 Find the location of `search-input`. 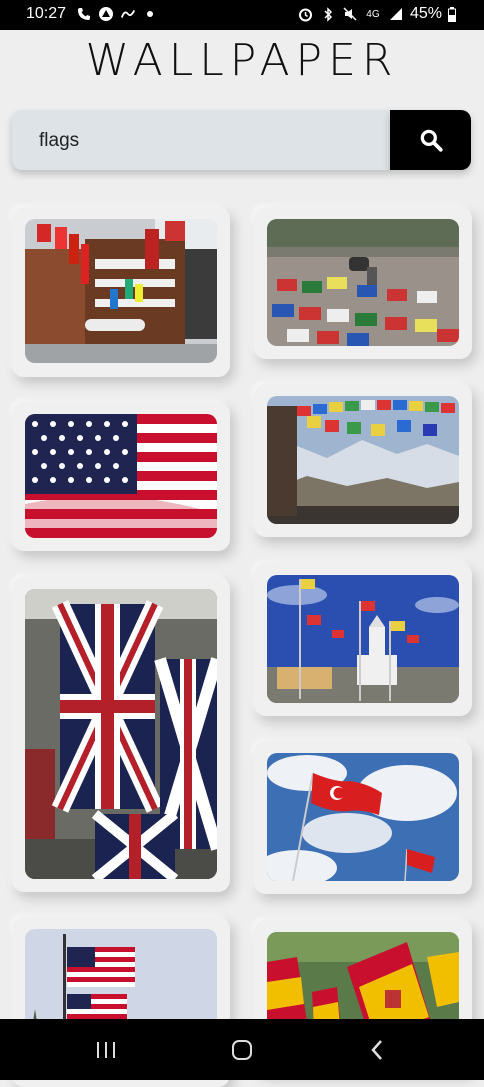

search-input is located at coordinates (209, 141).